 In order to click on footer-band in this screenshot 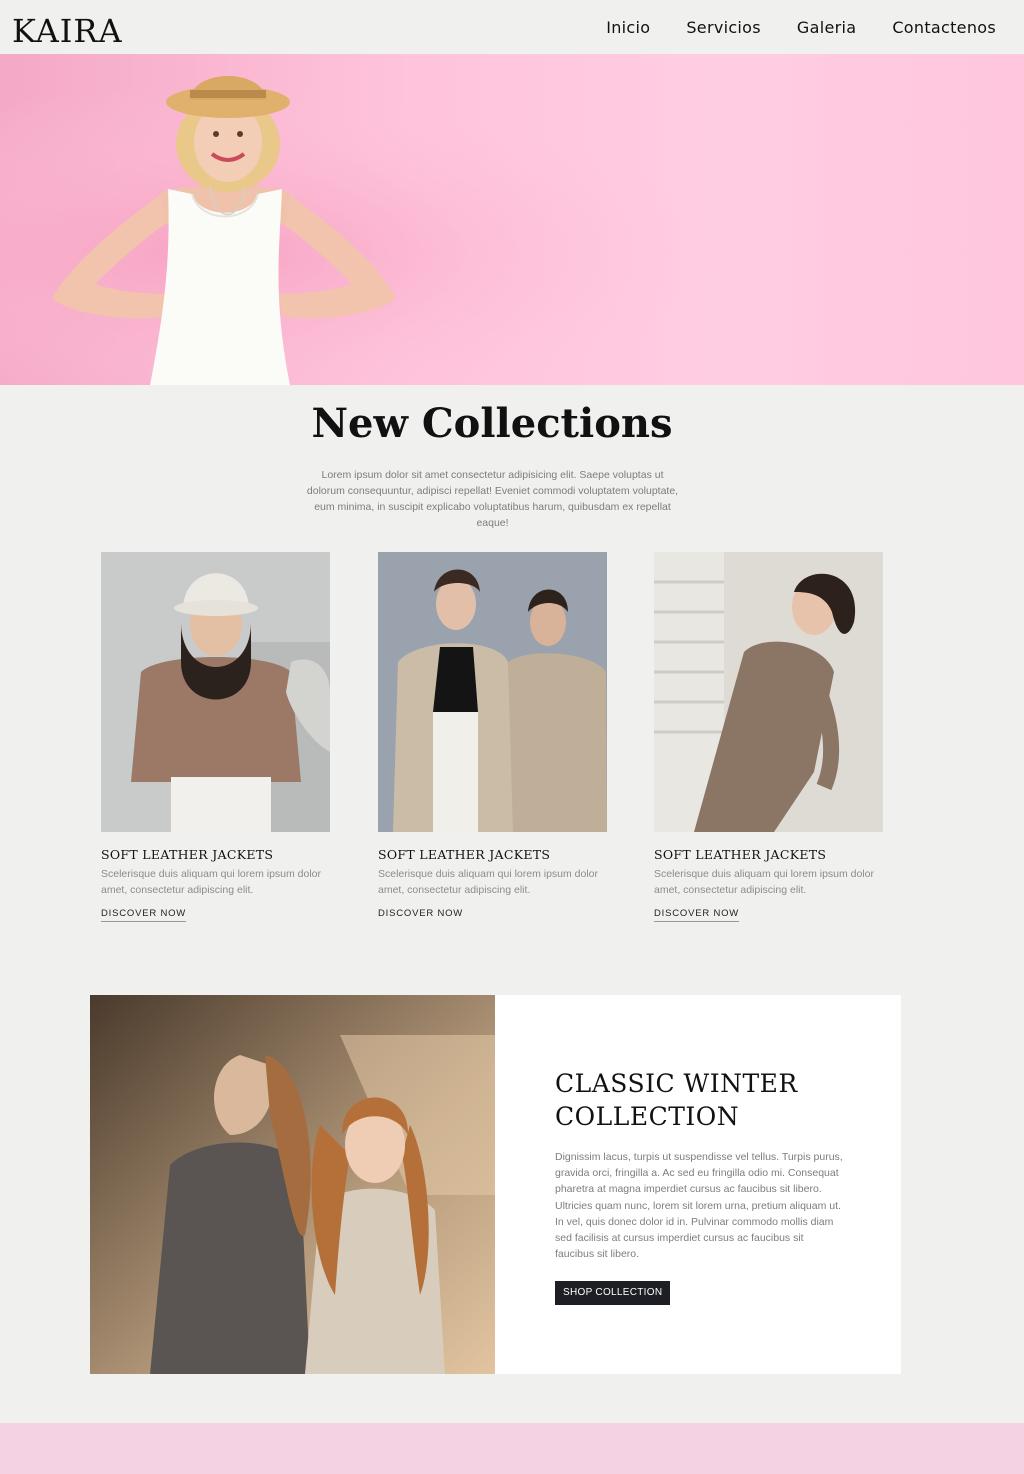, I will do `click(512, 1448)`.